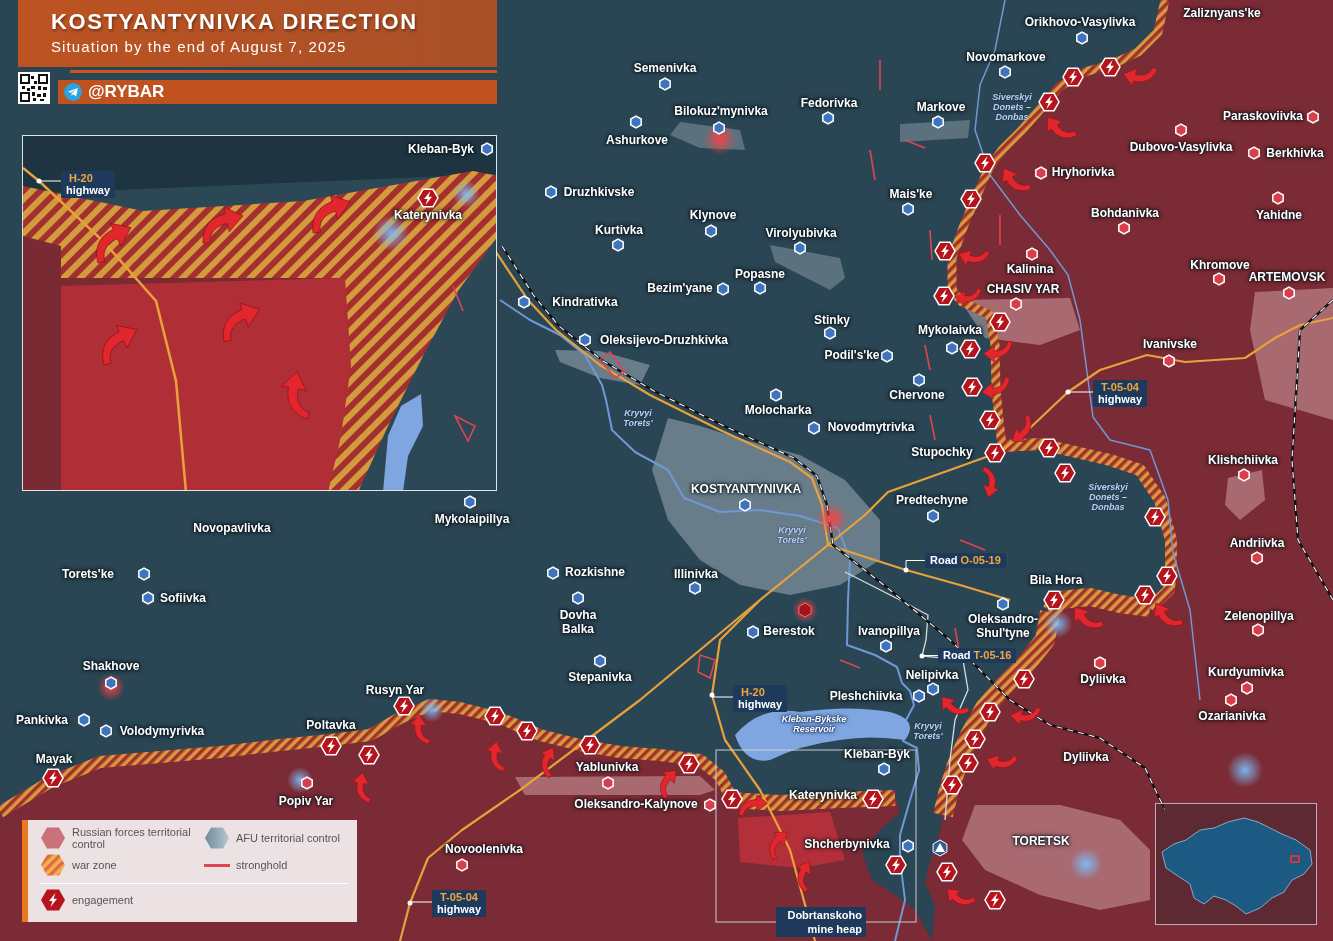  Describe the element at coordinates (1287, 277) in the screenshot. I see `town-label: ARTEMOVSK` at that location.